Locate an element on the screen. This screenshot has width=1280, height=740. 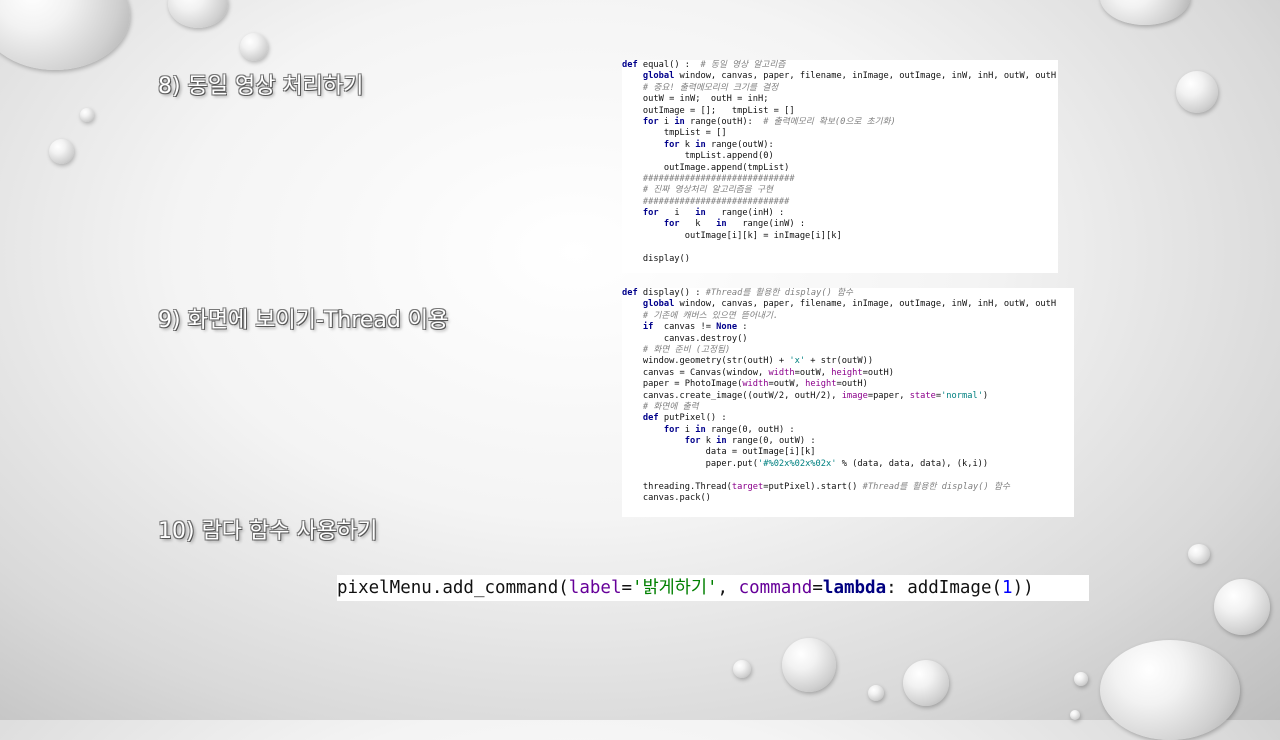
code-line: for k in range(outW): is located at coordinates (839, 145).